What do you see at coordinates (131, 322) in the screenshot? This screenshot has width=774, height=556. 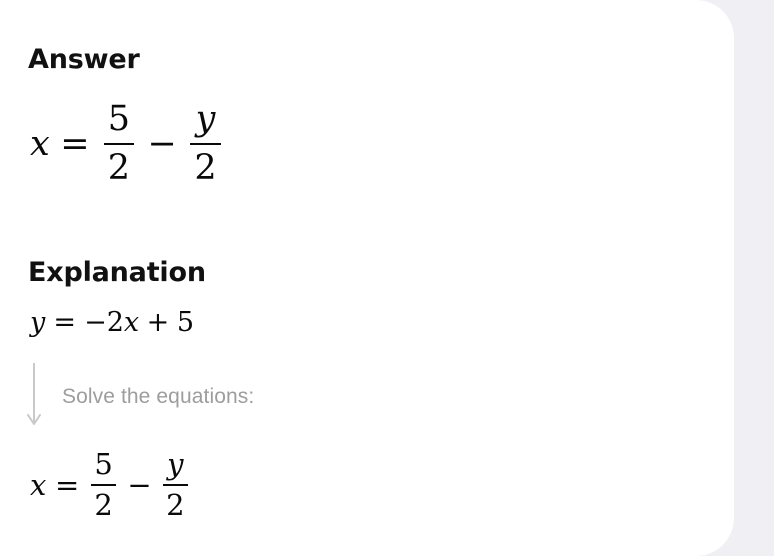 I see `given-equation-variable: x` at bounding box center [131, 322].